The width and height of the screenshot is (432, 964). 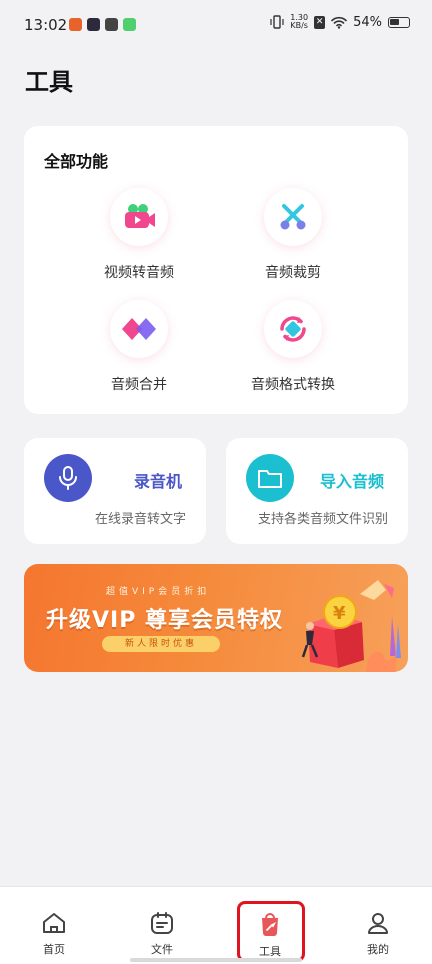 I want to click on nav-item-profile: 我的, so click(x=378, y=934).